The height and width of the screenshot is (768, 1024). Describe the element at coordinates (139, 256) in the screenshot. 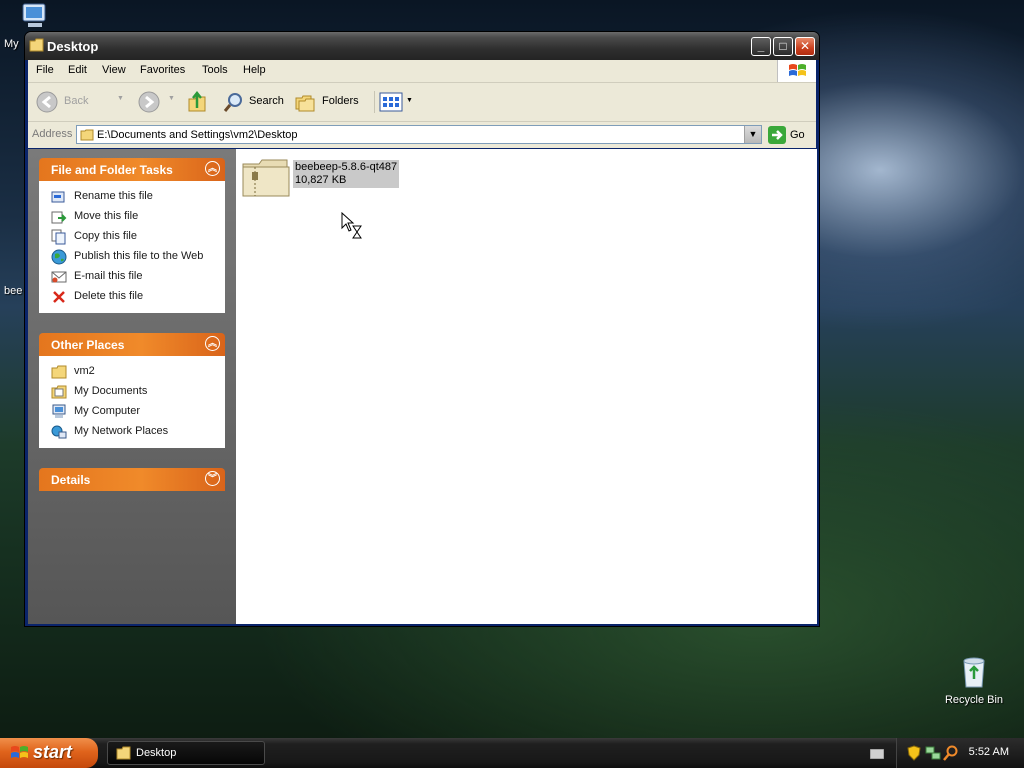

I see `task-label: Publish this file to the Web` at that location.